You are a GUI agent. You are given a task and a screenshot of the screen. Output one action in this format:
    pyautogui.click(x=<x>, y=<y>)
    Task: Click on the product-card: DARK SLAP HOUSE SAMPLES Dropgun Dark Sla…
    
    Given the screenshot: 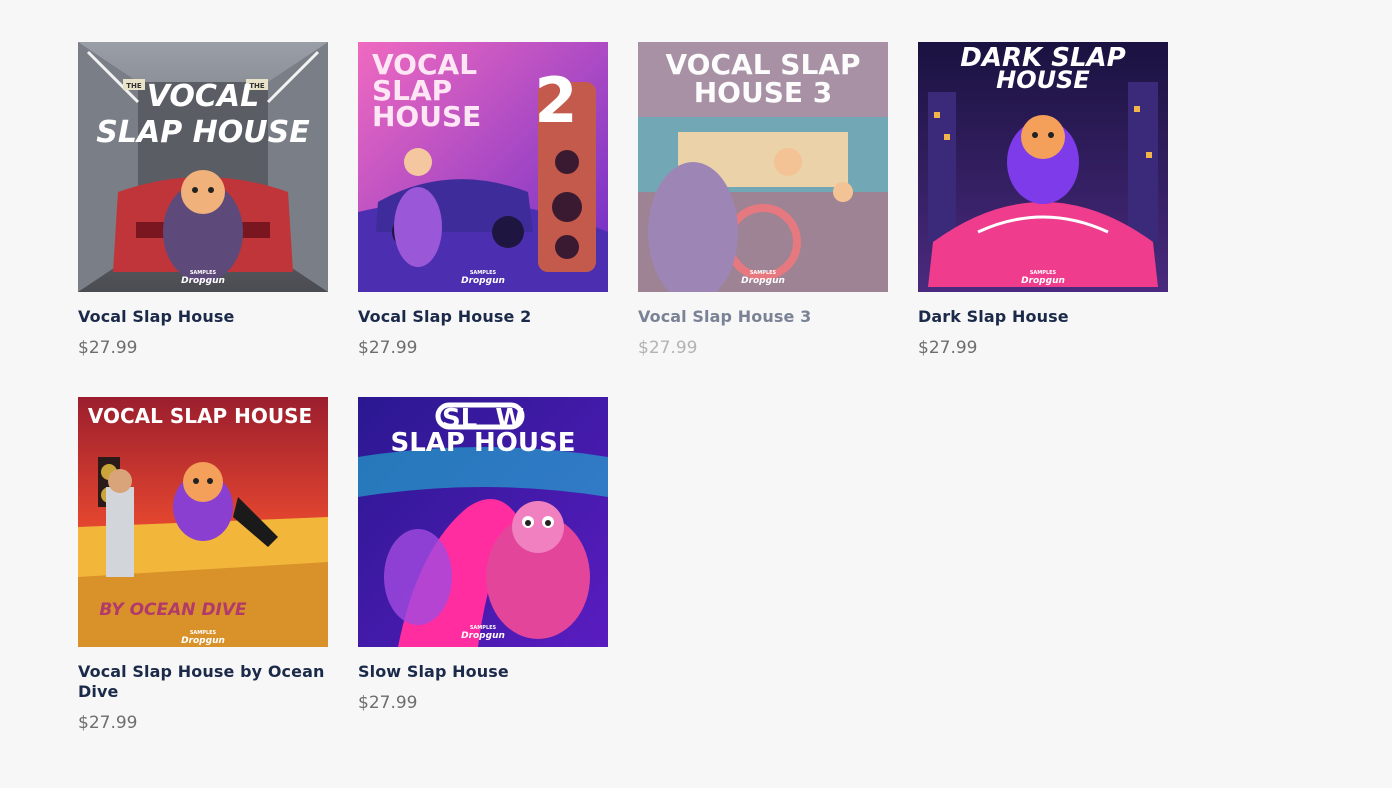 What is the action you would take?
    pyautogui.click(x=1043, y=219)
    